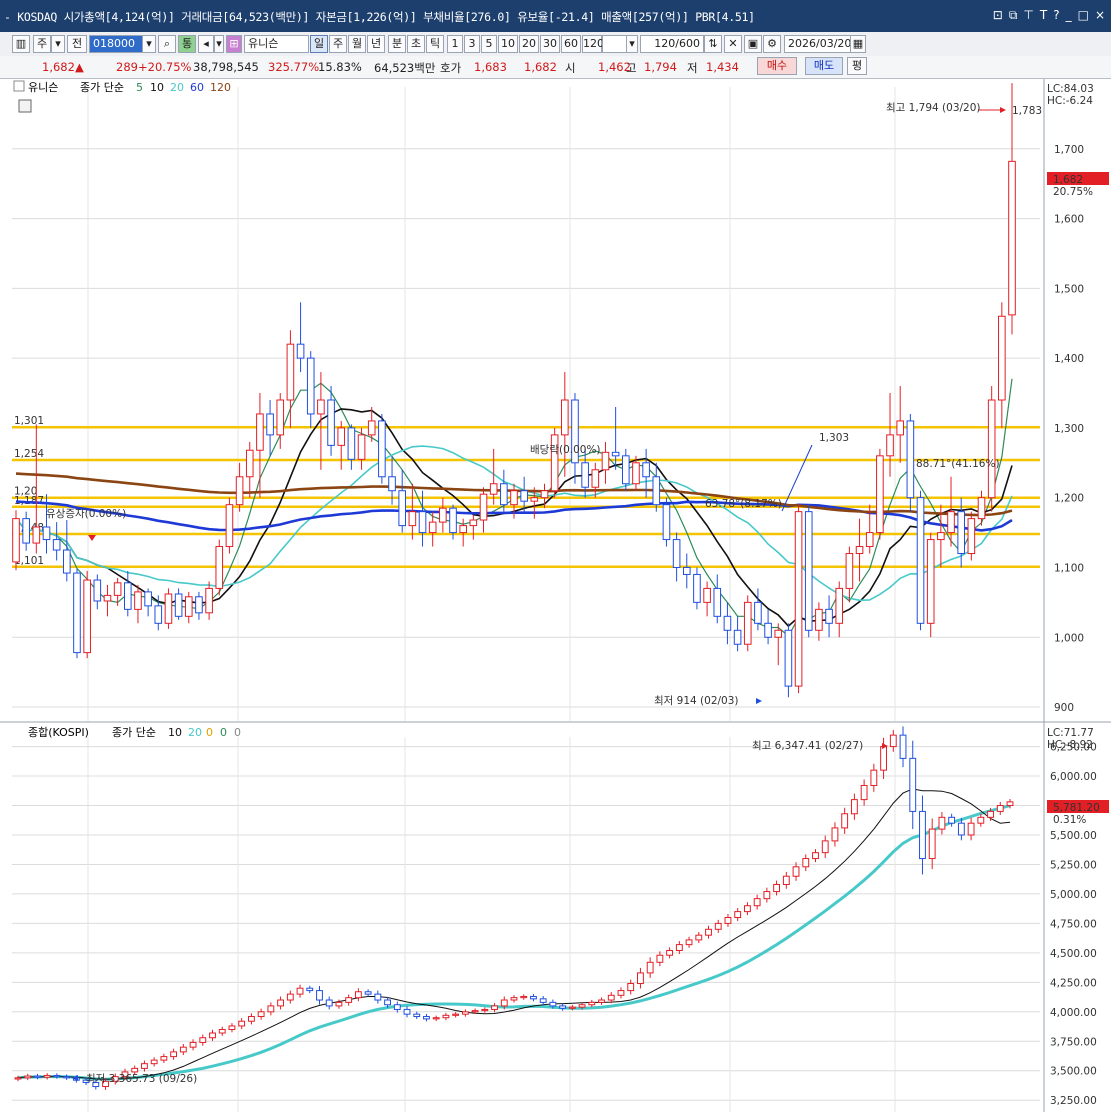 This screenshot has width=1111, height=1112. What do you see at coordinates (397, 44) in the screenshot?
I see `tab-minute: 분` at bounding box center [397, 44].